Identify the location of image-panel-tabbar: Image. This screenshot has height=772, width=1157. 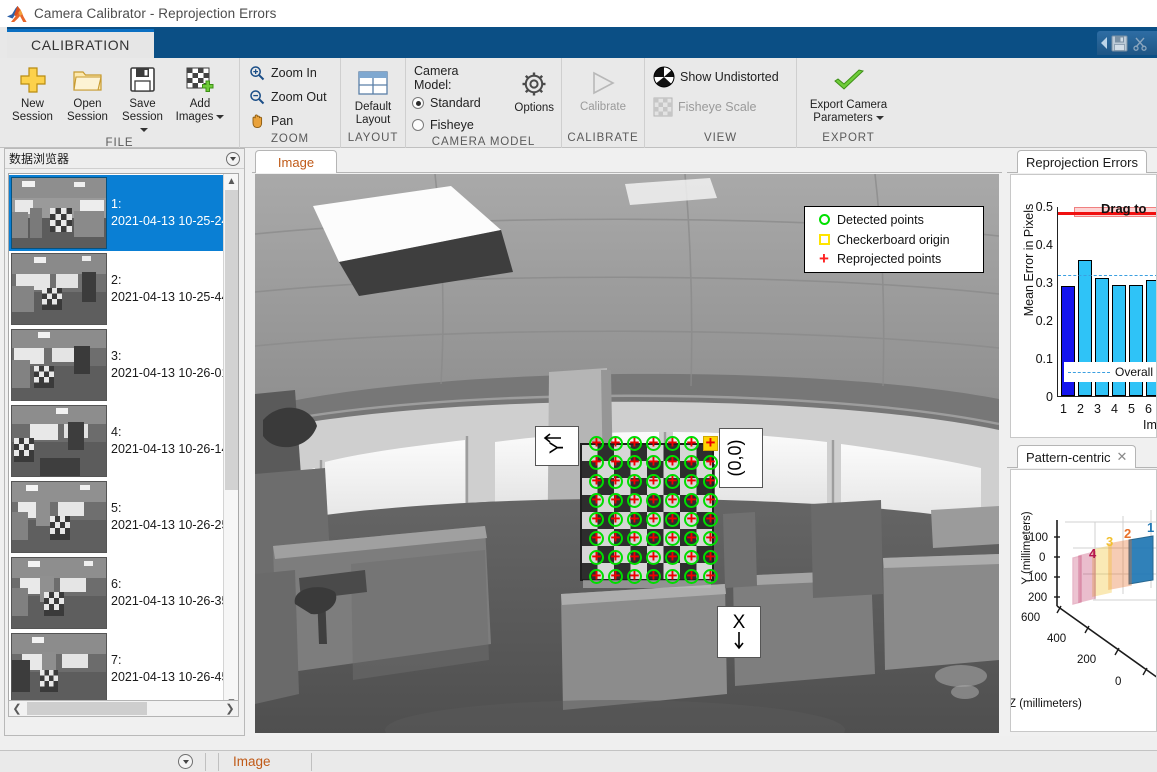
(627, 160).